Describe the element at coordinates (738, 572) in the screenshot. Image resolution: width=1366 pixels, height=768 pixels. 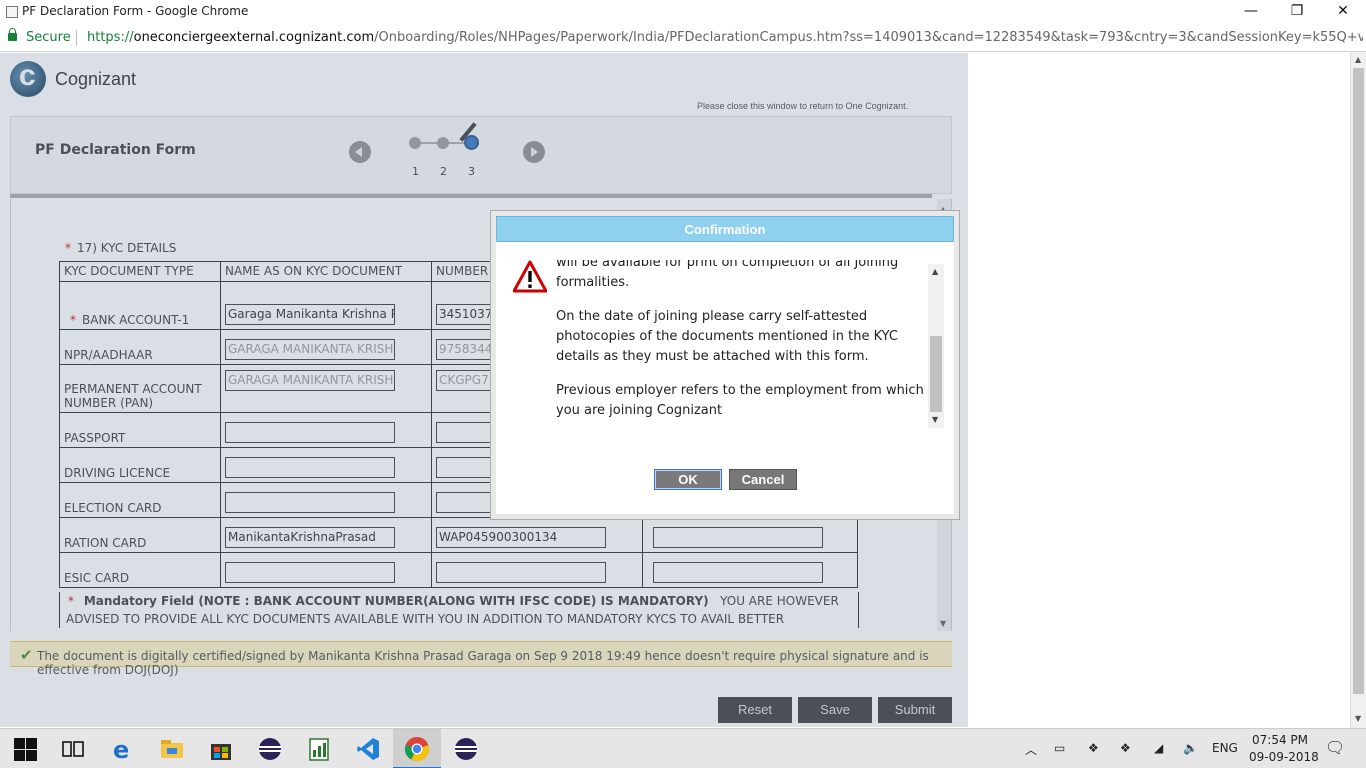
I see `esic-extra-input` at that location.